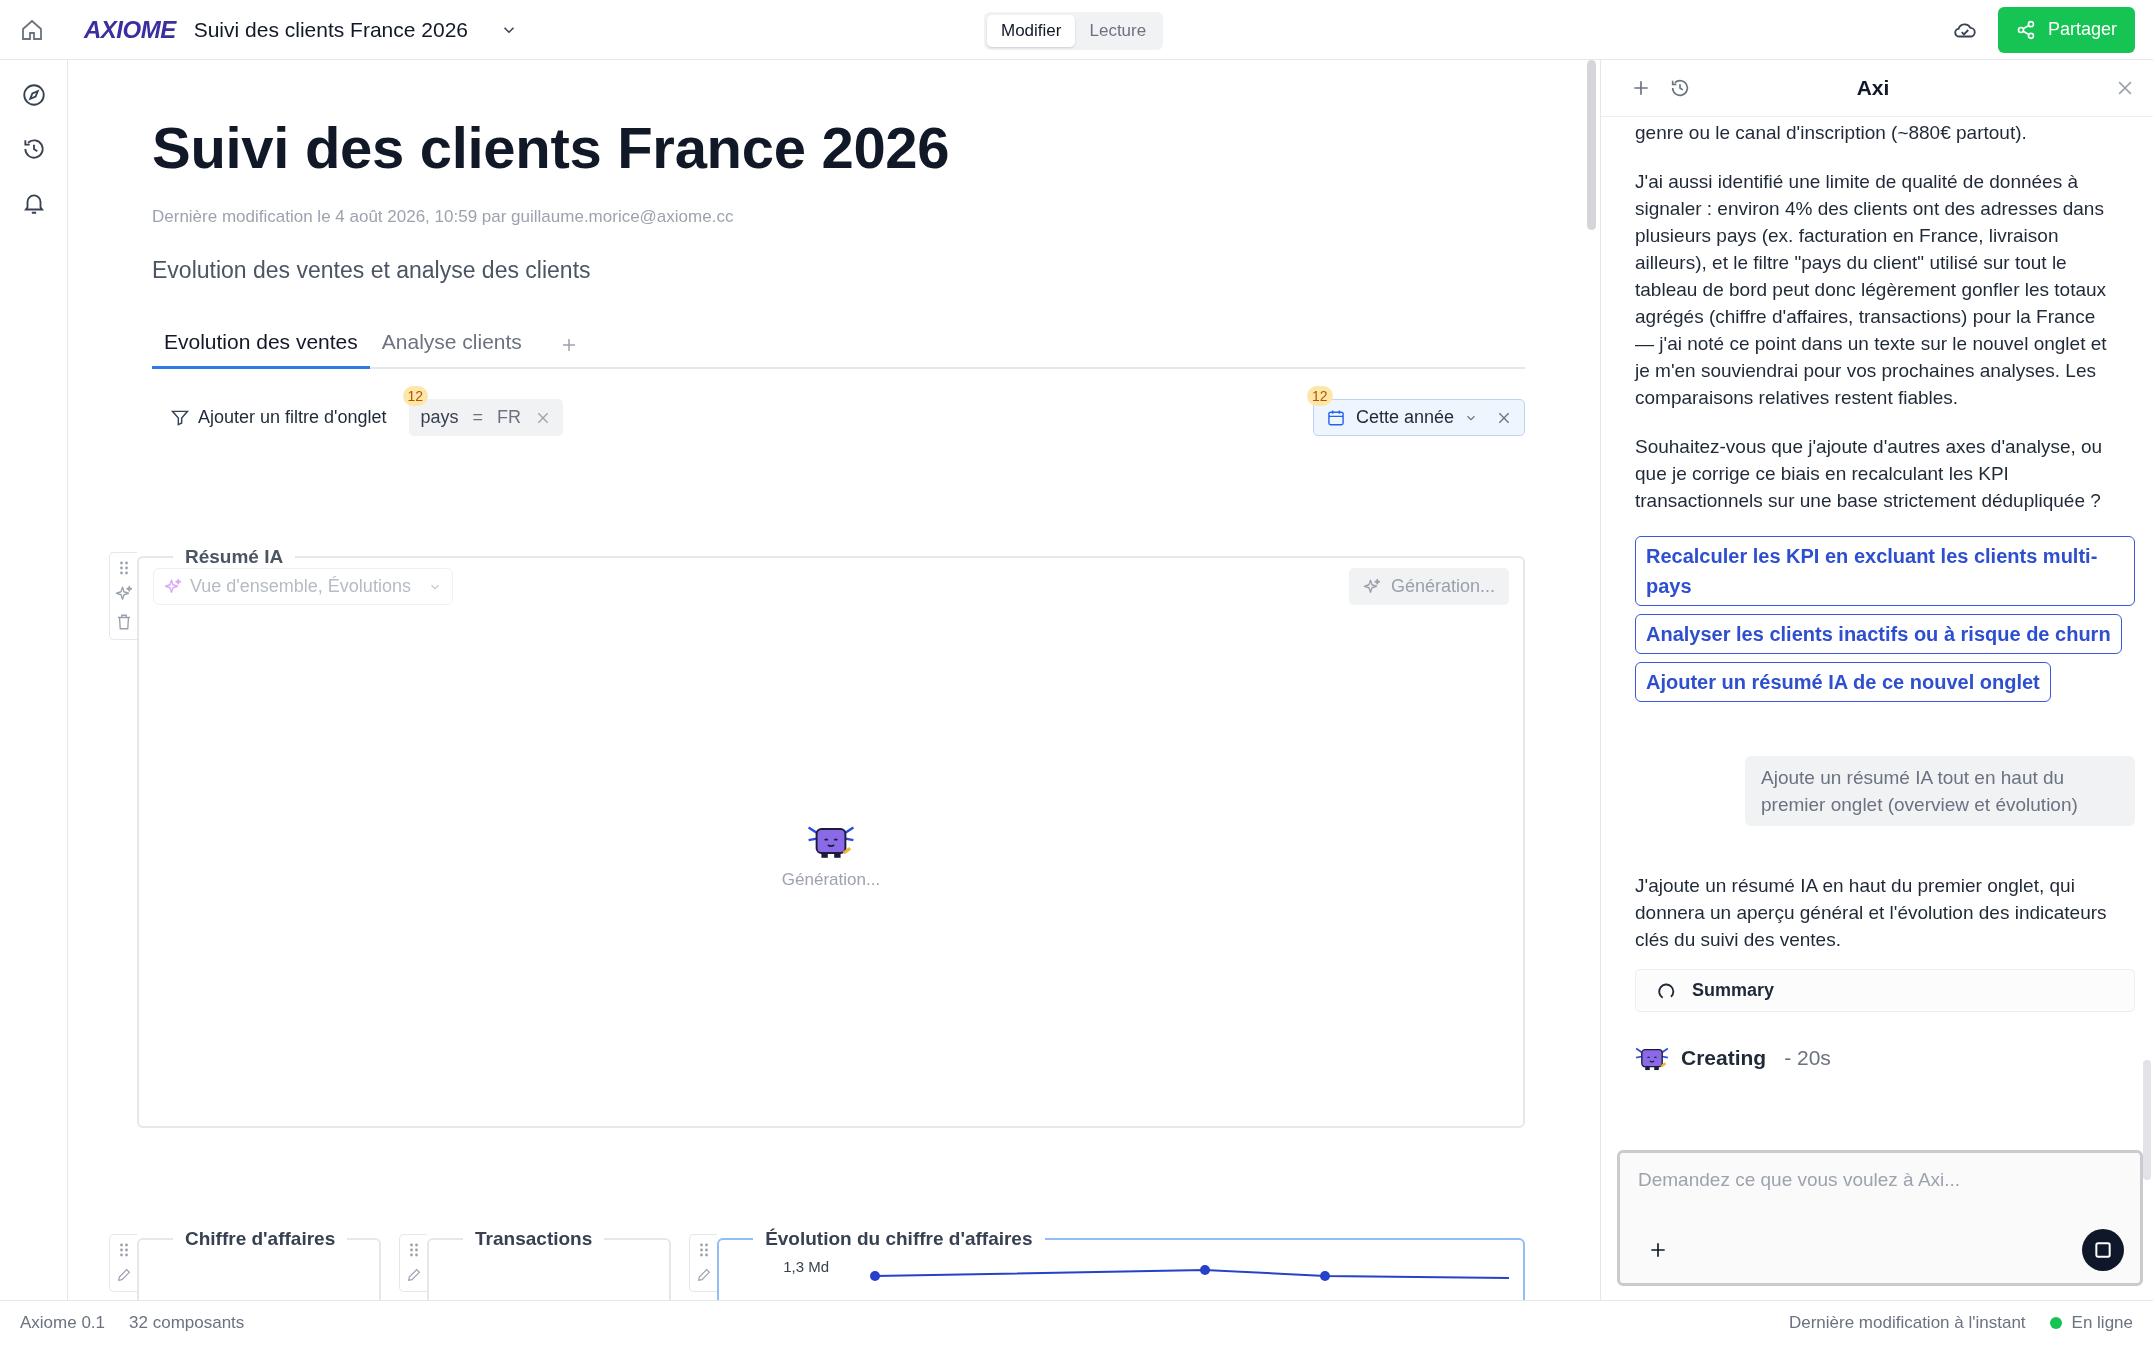 The height and width of the screenshot is (1345, 2153). What do you see at coordinates (1031, 31) in the screenshot?
I see `mode-tab: Modifier` at bounding box center [1031, 31].